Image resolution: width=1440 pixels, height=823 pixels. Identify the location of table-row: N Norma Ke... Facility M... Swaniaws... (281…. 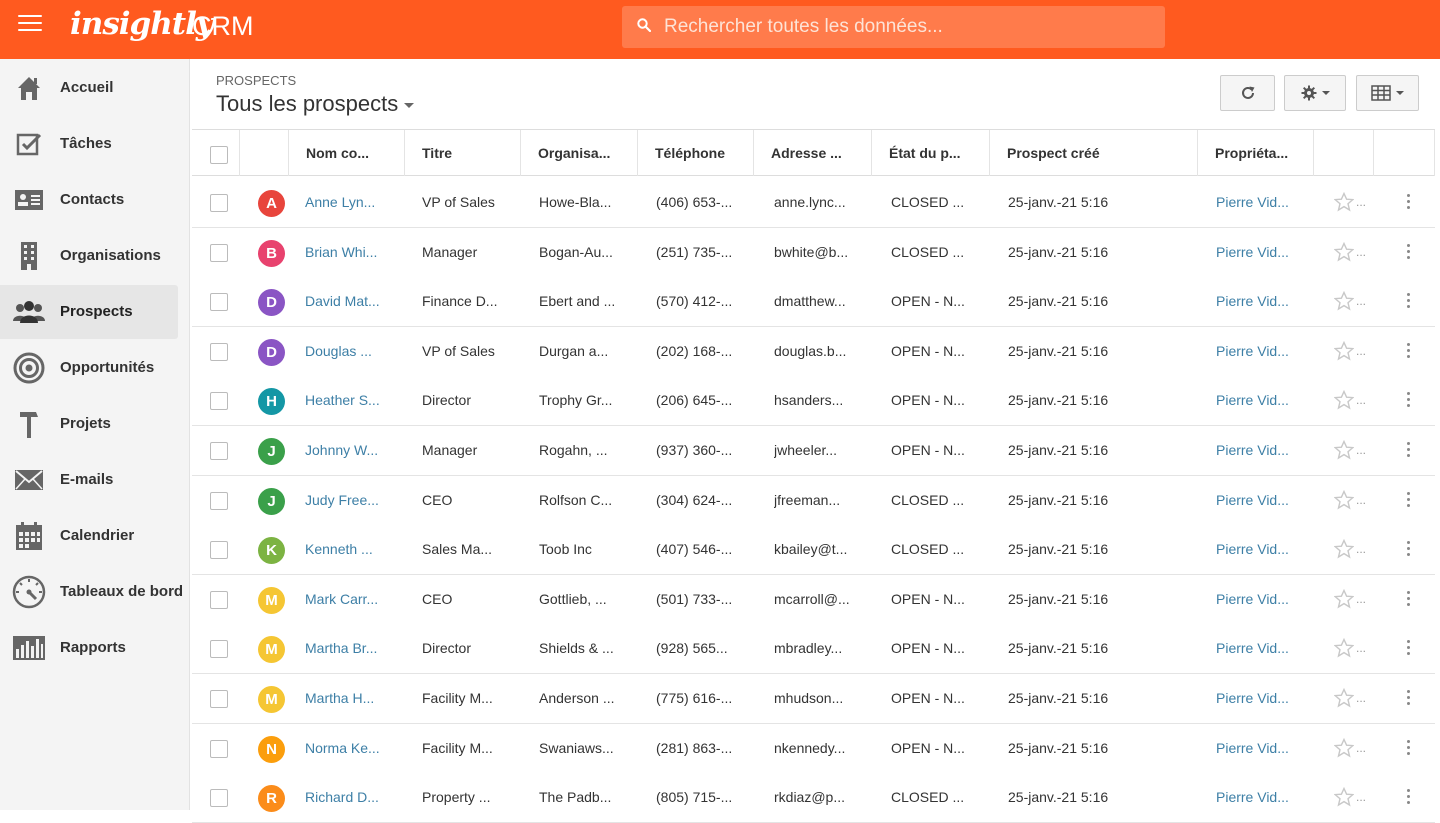
(813, 748).